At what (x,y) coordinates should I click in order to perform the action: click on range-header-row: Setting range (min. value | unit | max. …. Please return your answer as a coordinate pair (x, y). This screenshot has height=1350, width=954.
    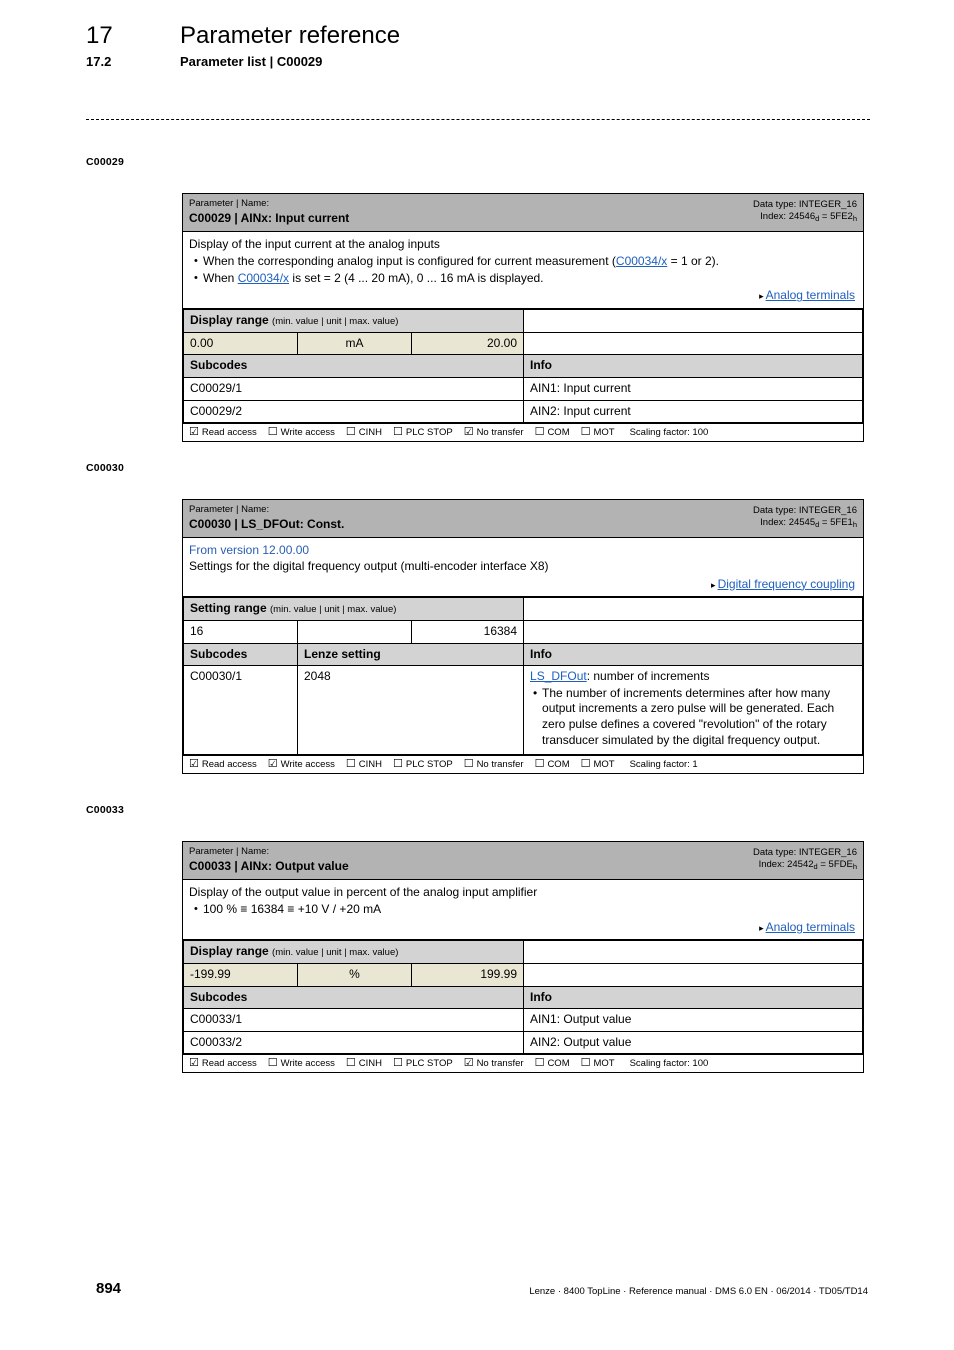
    Looking at the image, I should click on (522, 609).